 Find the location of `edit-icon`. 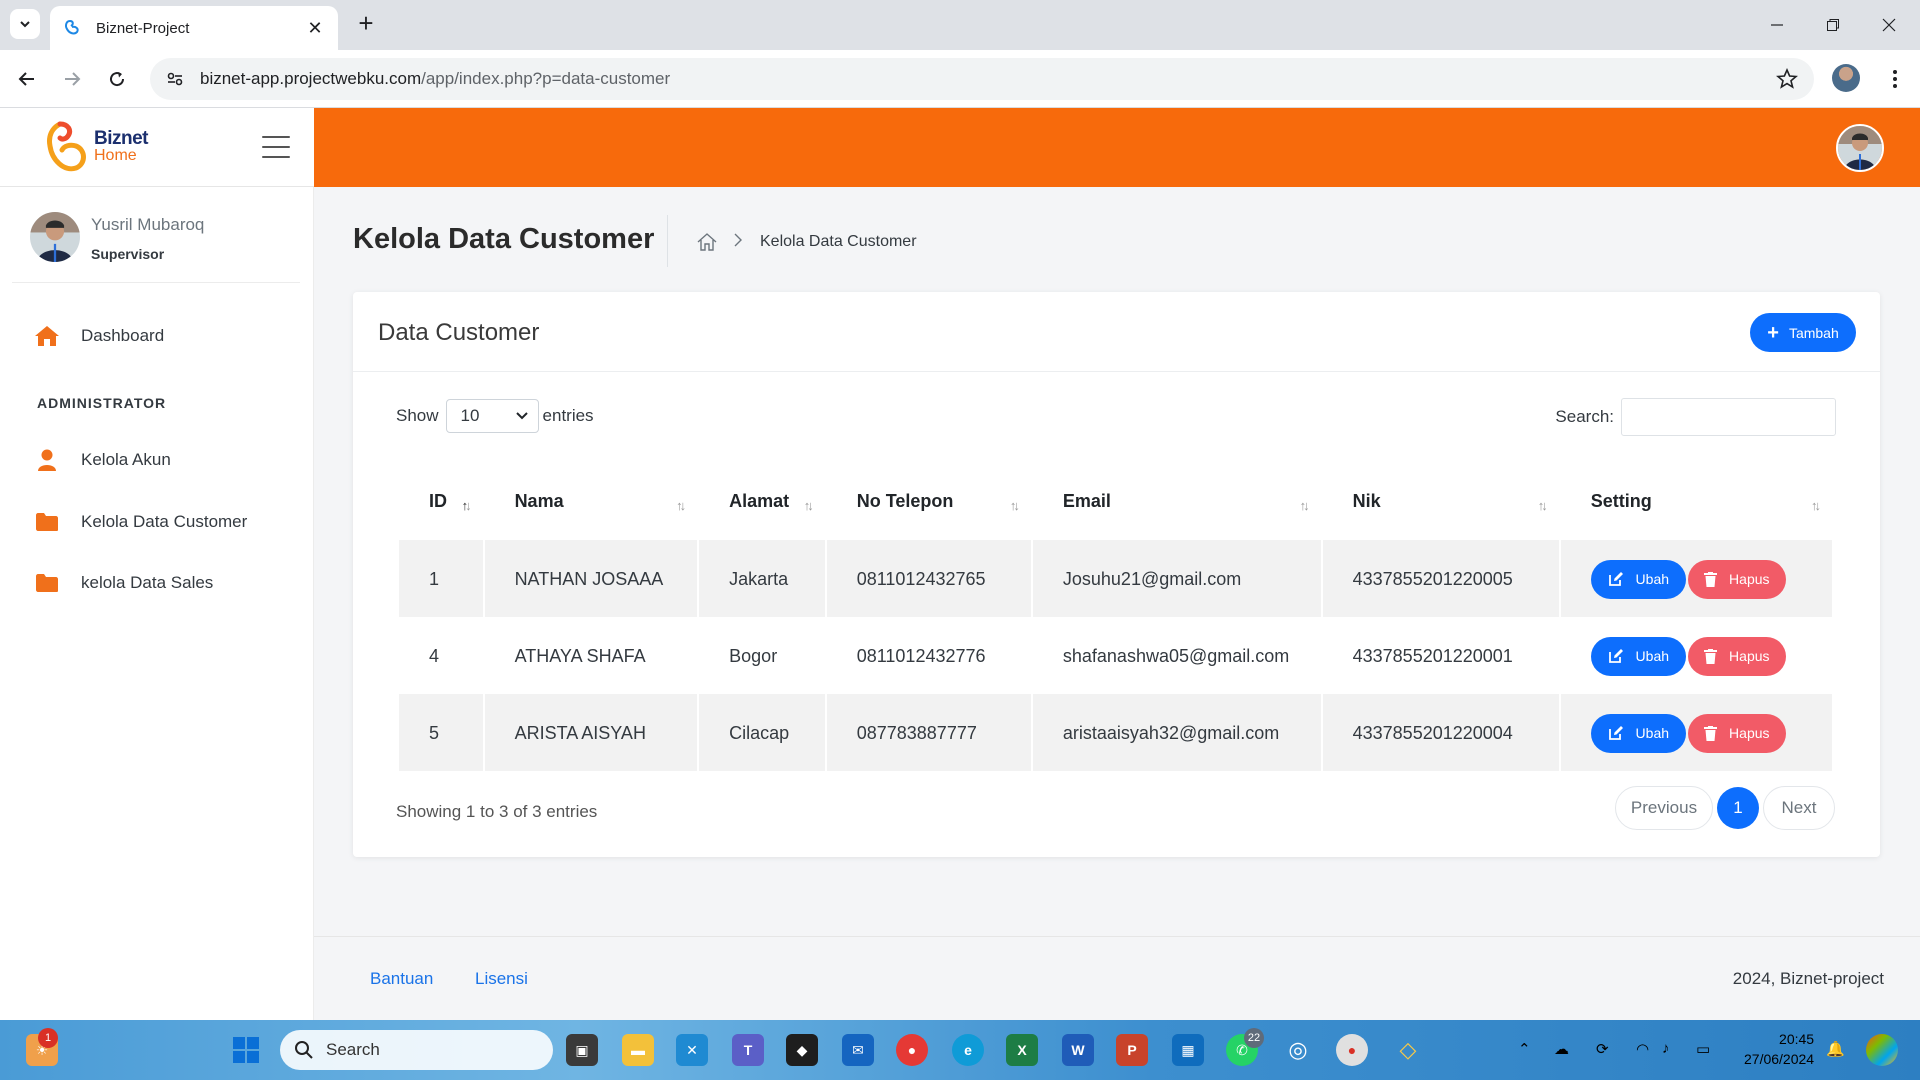

edit-icon is located at coordinates (1615, 579).